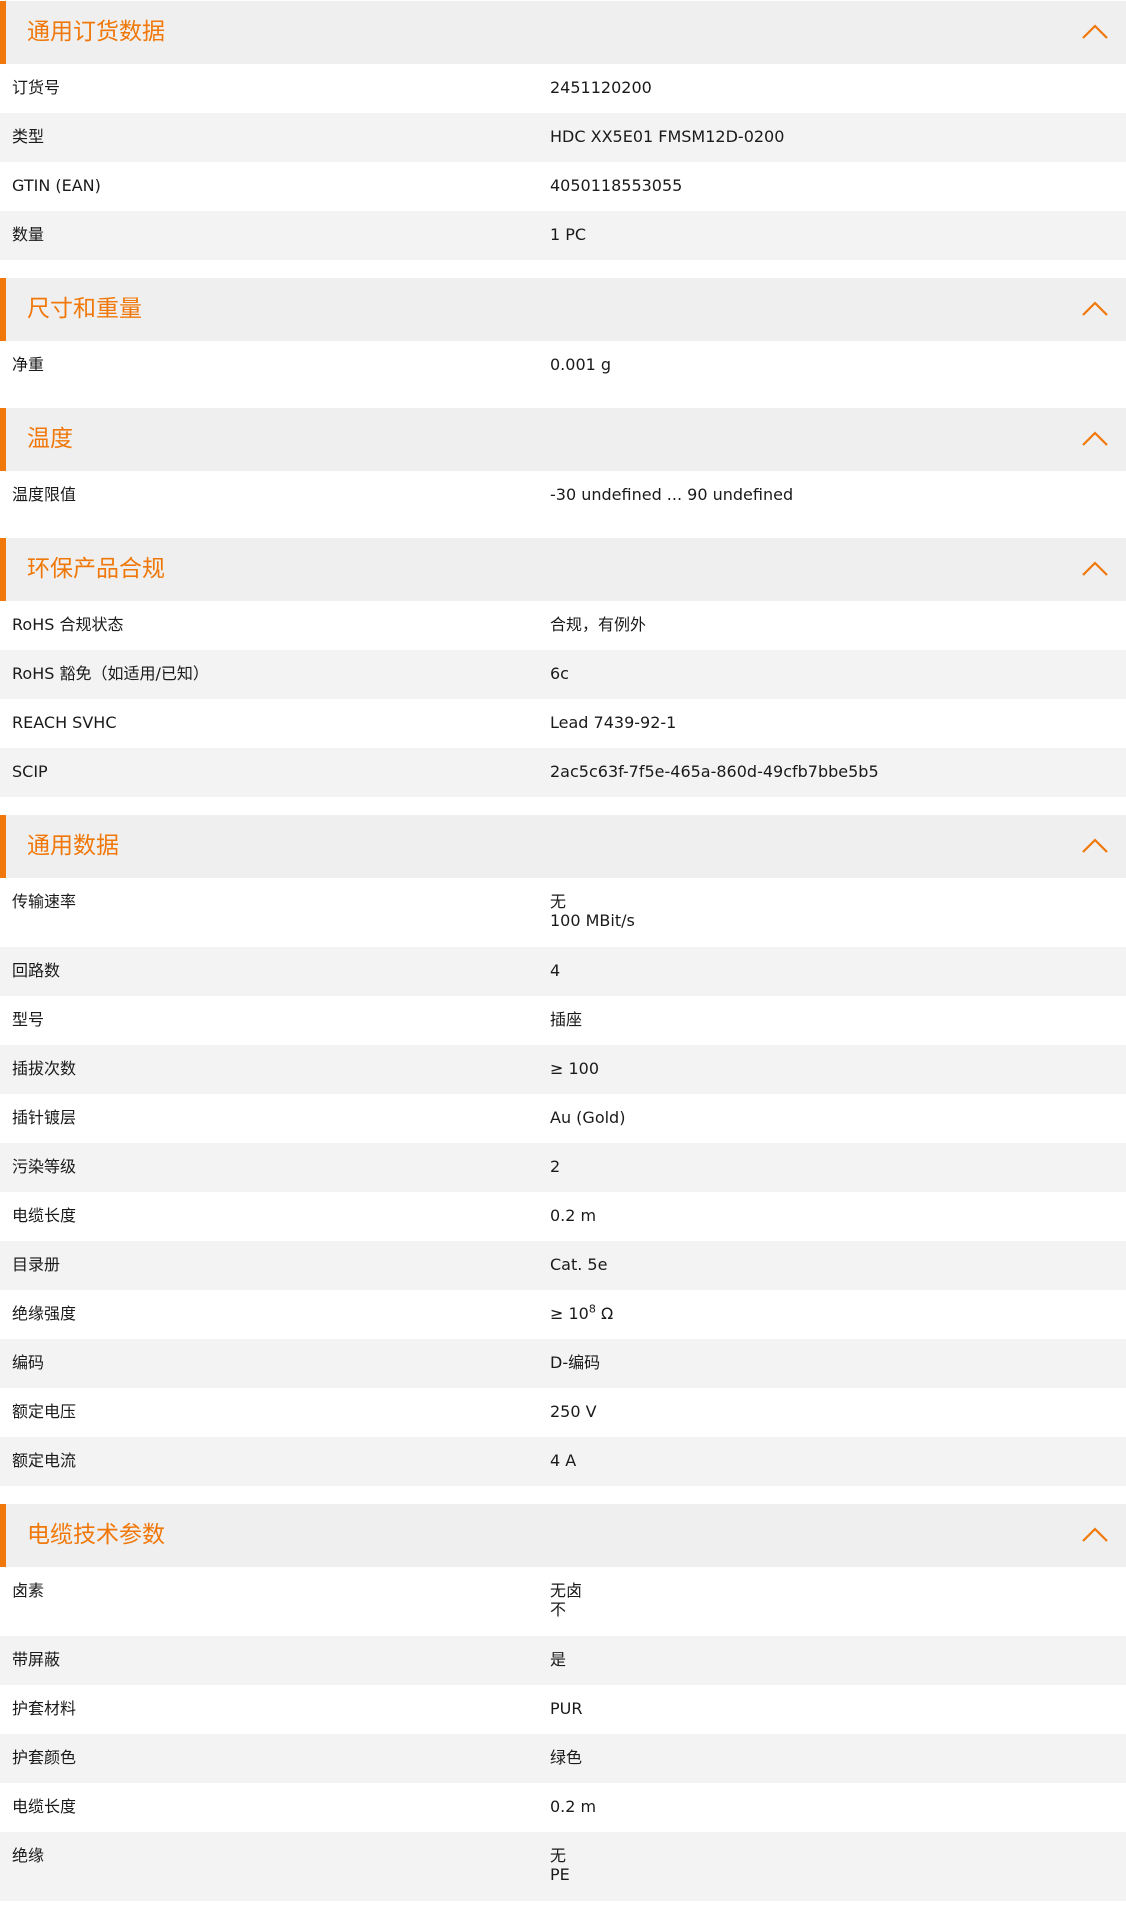 Image resolution: width=1126 pixels, height=1926 pixels. I want to click on row-value: 2ac5c63f-7f5e-465a-860d-49cfb7bbe5b5, so click(714, 771).